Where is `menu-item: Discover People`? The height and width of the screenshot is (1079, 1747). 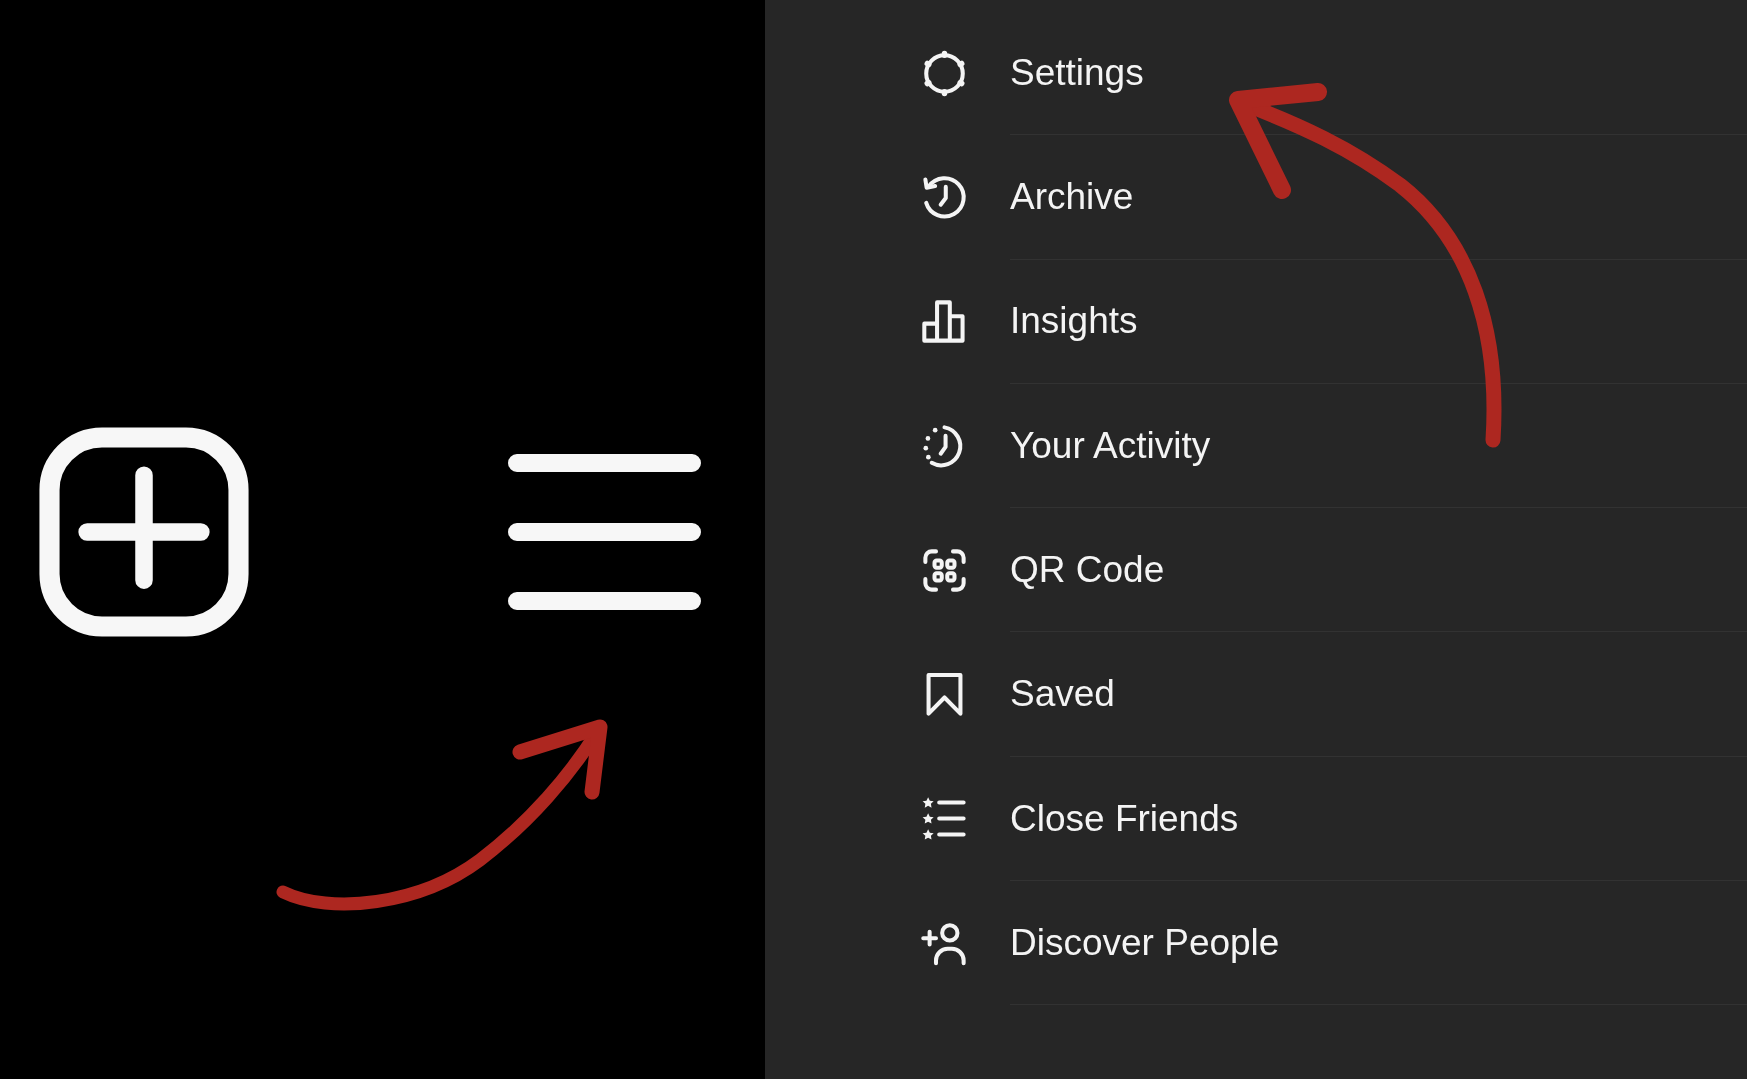
menu-item: Discover People is located at coordinates (1333, 943).